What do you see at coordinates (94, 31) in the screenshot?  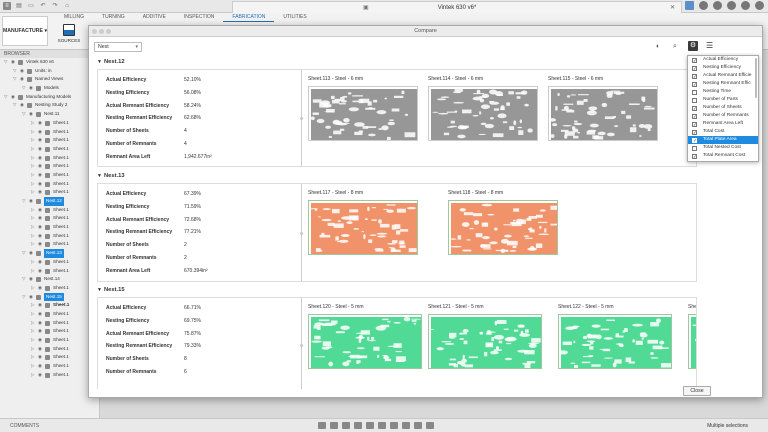 I see `close-window-dot` at bounding box center [94, 31].